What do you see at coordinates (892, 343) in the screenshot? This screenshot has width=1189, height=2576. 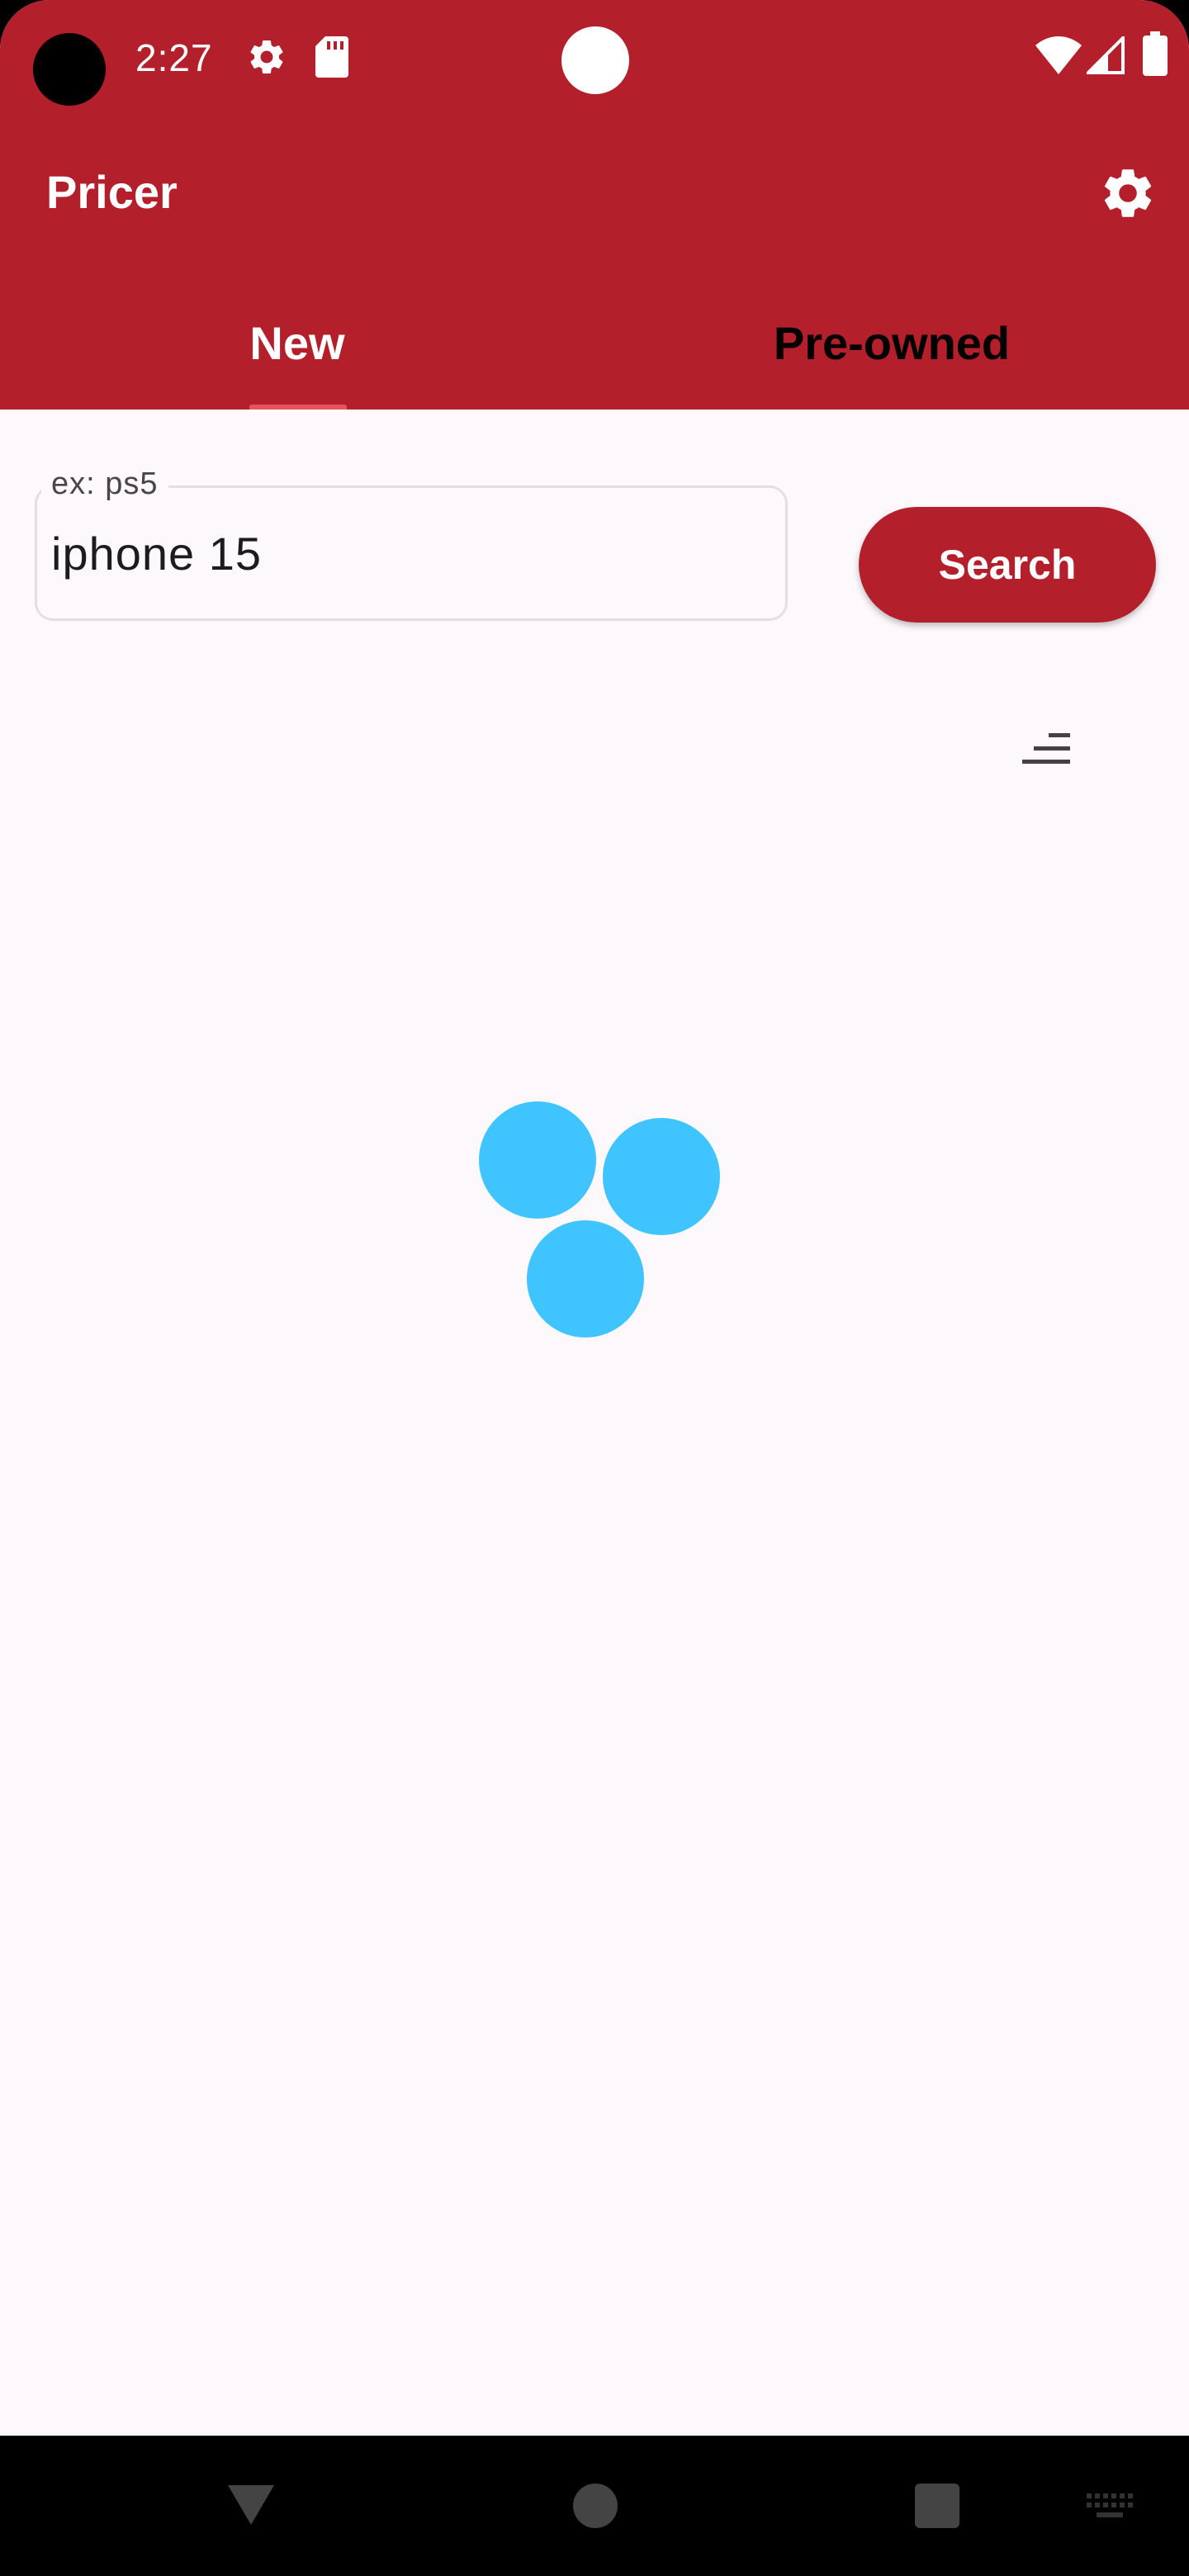 I see `tab-pre-owned-label: Pre-owned` at bounding box center [892, 343].